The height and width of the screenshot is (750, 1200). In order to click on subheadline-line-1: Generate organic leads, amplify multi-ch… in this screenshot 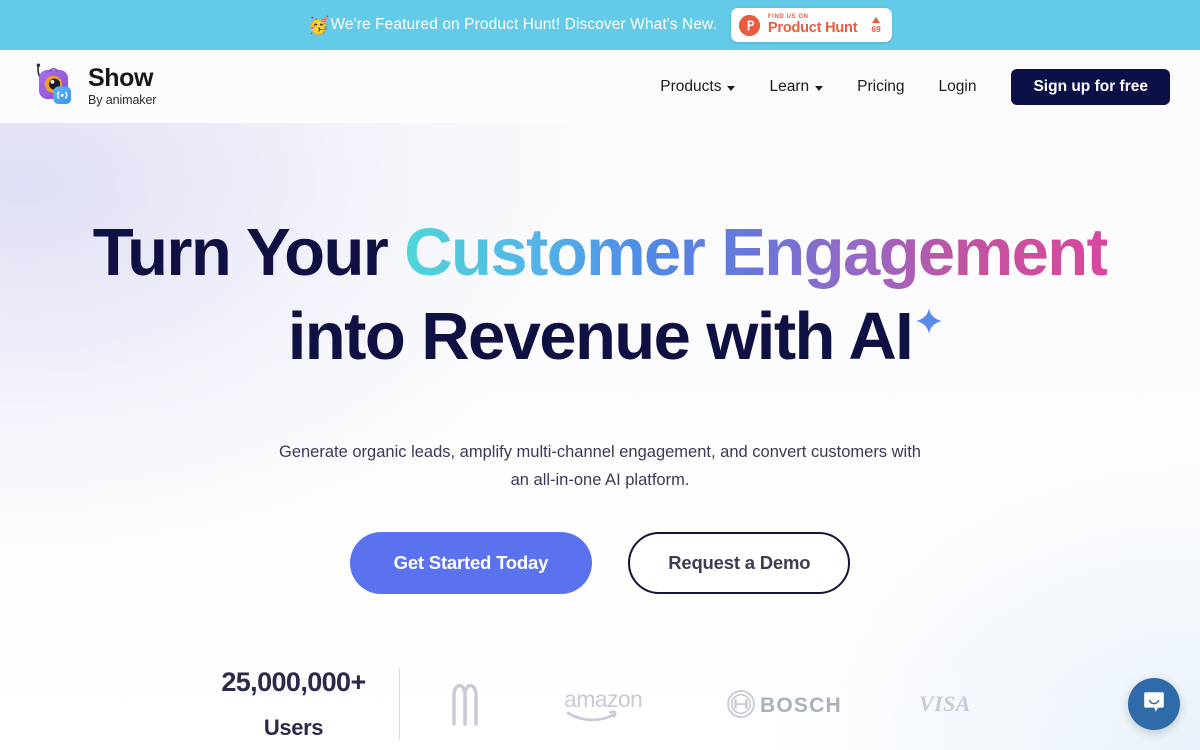, I will do `click(599, 451)`.